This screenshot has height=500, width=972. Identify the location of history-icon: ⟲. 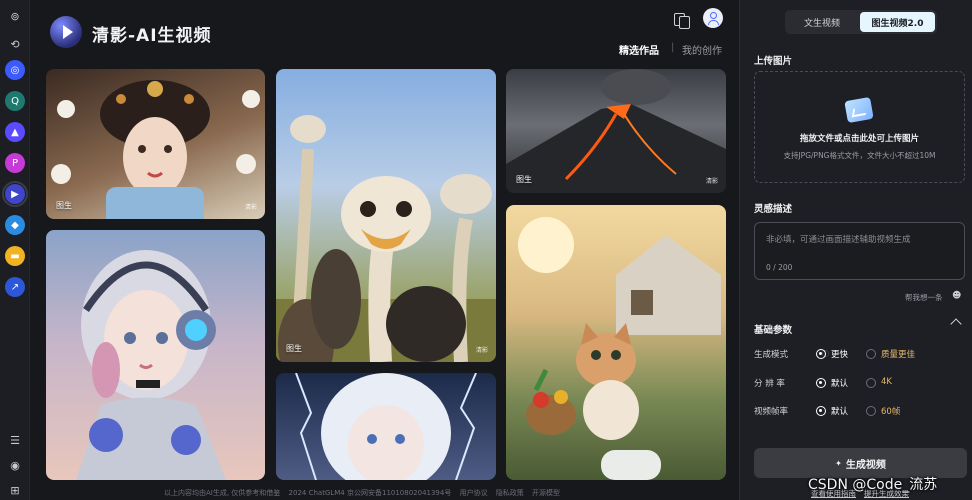
(15, 44).